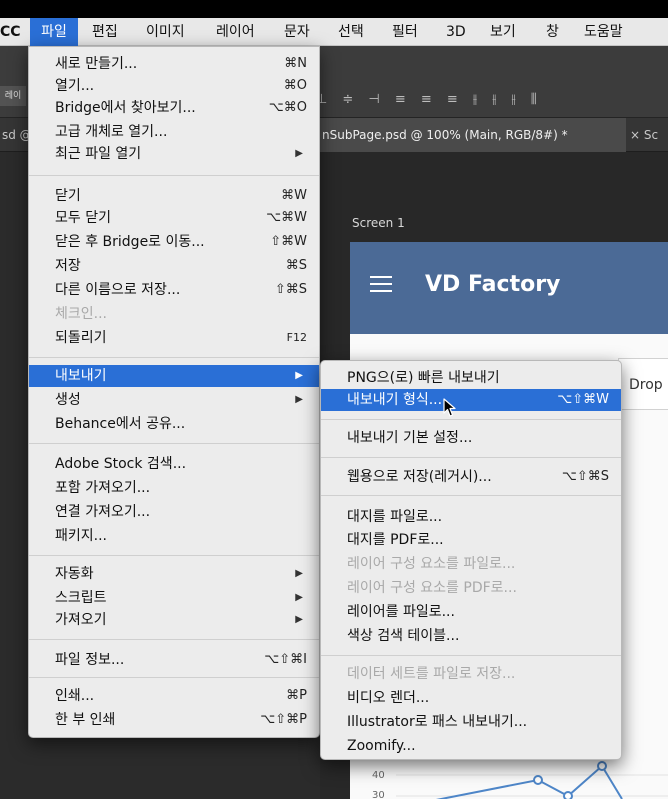 The height and width of the screenshot is (799, 668). Describe the element at coordinates (405, 32) in the screenshot. I see `menu-filter: 필터` at that location.